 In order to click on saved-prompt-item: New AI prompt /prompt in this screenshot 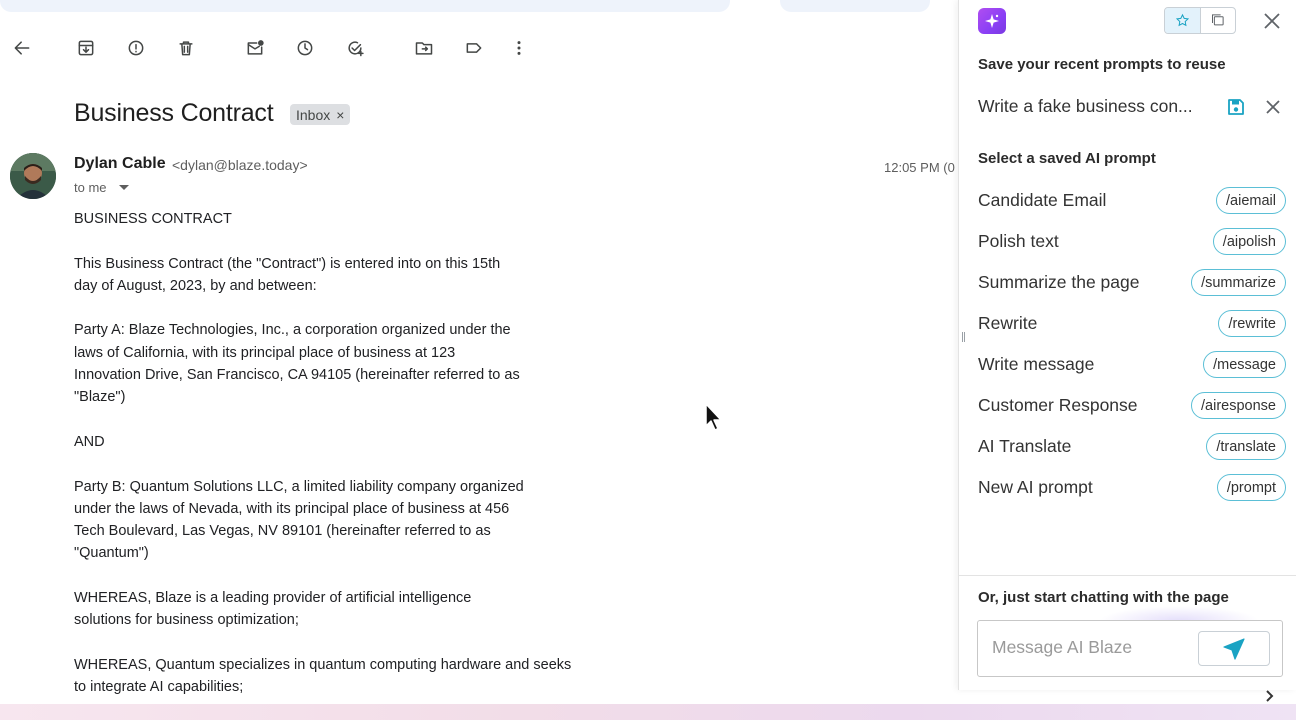, I will do `click(1132, 488)`.